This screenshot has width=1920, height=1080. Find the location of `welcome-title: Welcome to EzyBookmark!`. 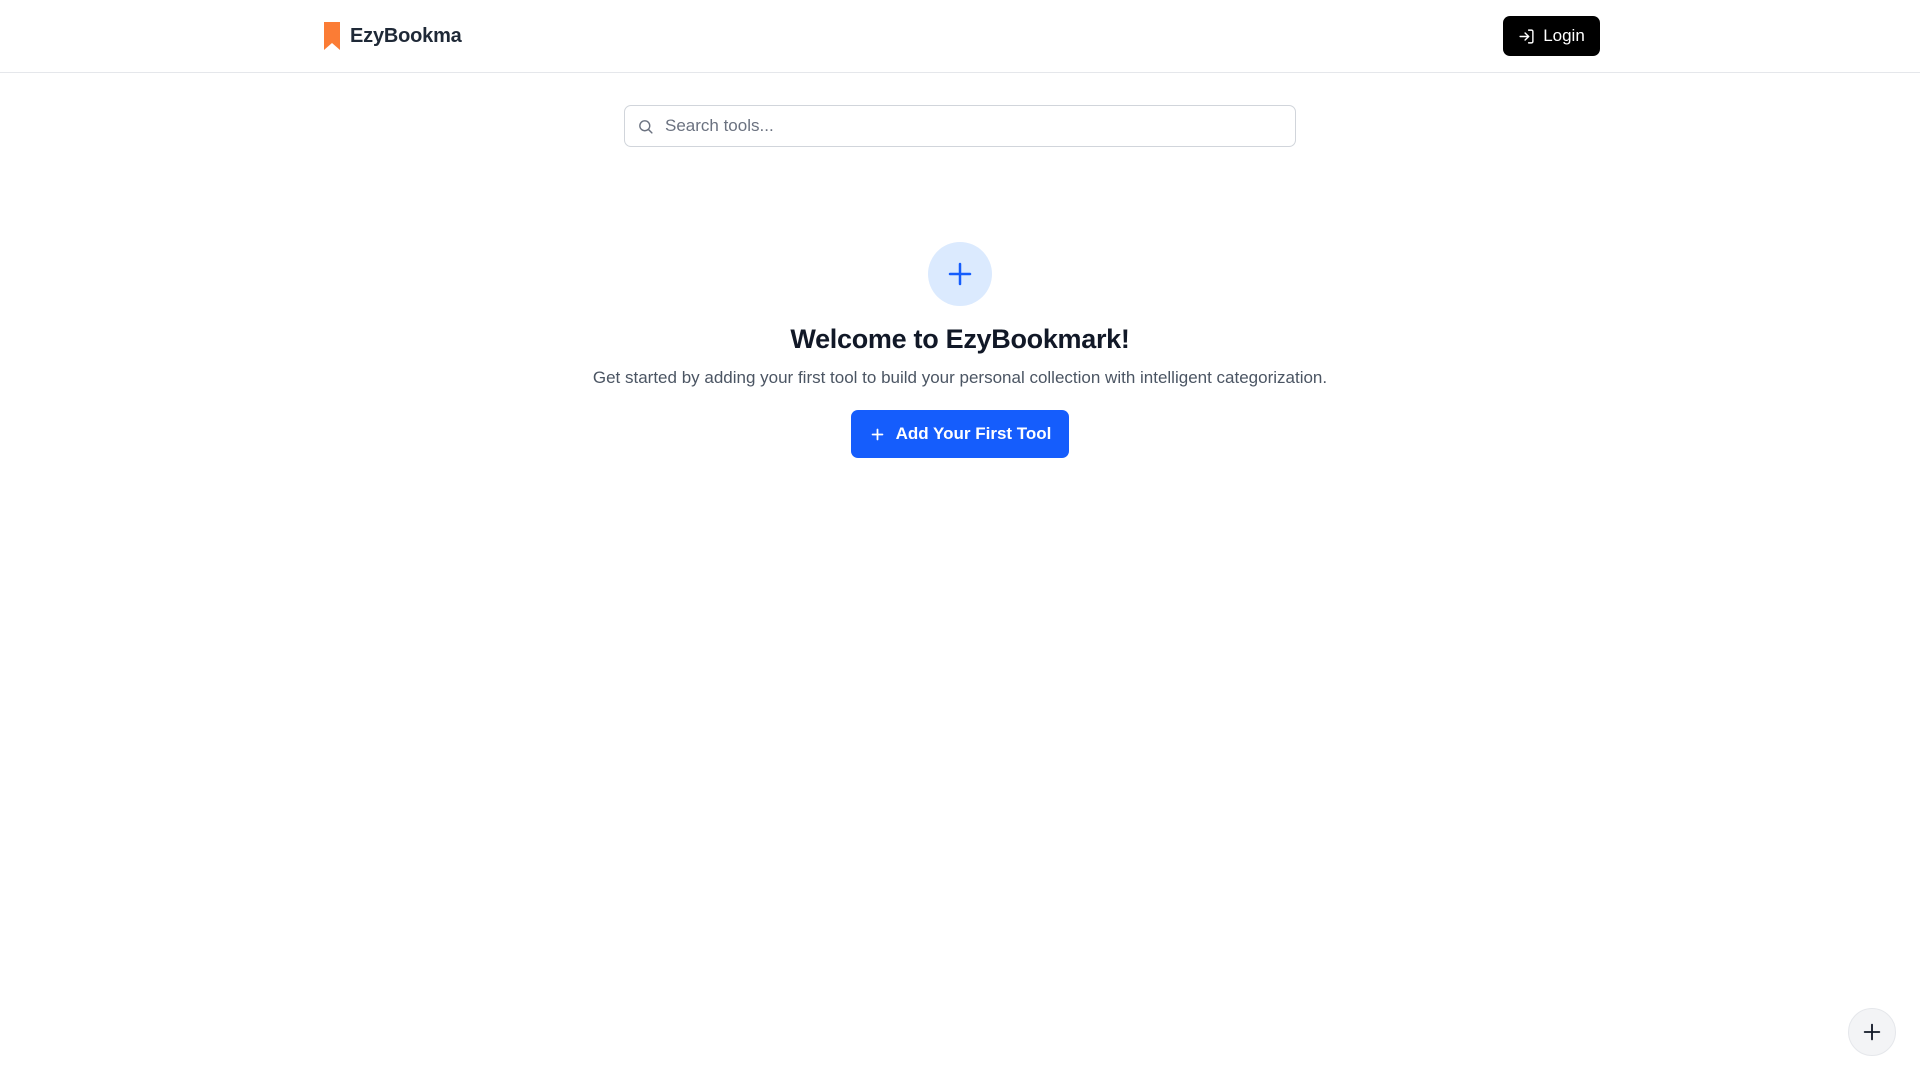

welcome-title: Welcome to EzyBookmark! is located at coordinates (960, 339).